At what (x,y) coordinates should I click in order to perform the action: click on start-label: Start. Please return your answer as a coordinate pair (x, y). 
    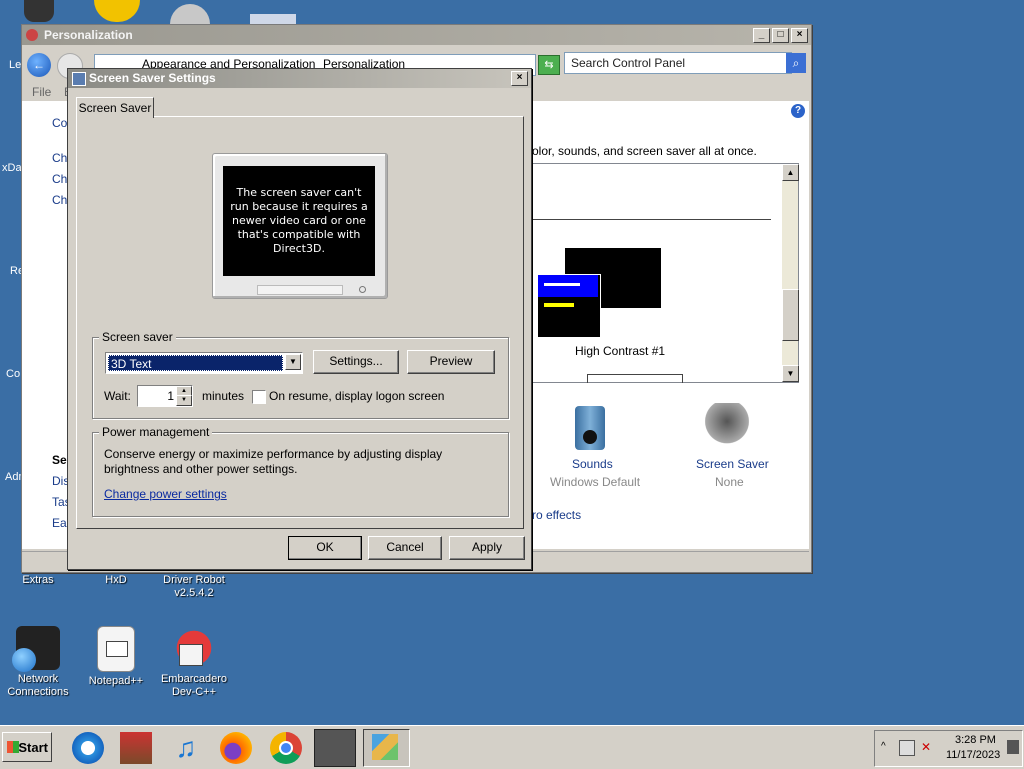
    Looking at the image, I should click on (33, 747).